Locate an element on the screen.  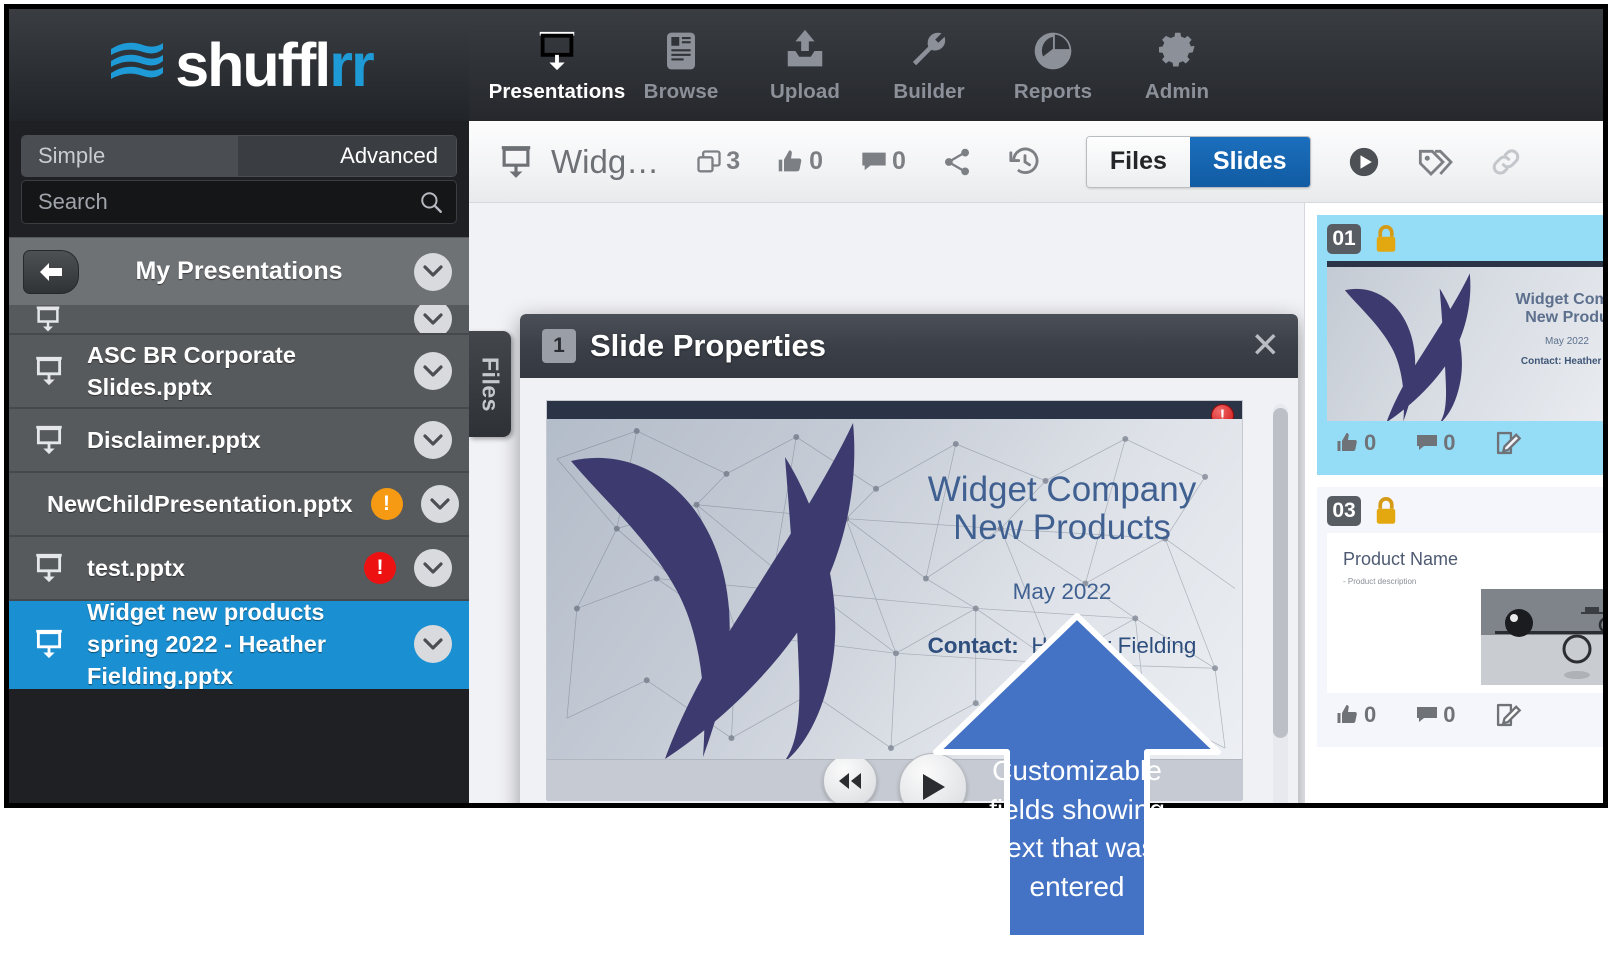
nav-item-browse: Browse is located at coordinates (681, 65).